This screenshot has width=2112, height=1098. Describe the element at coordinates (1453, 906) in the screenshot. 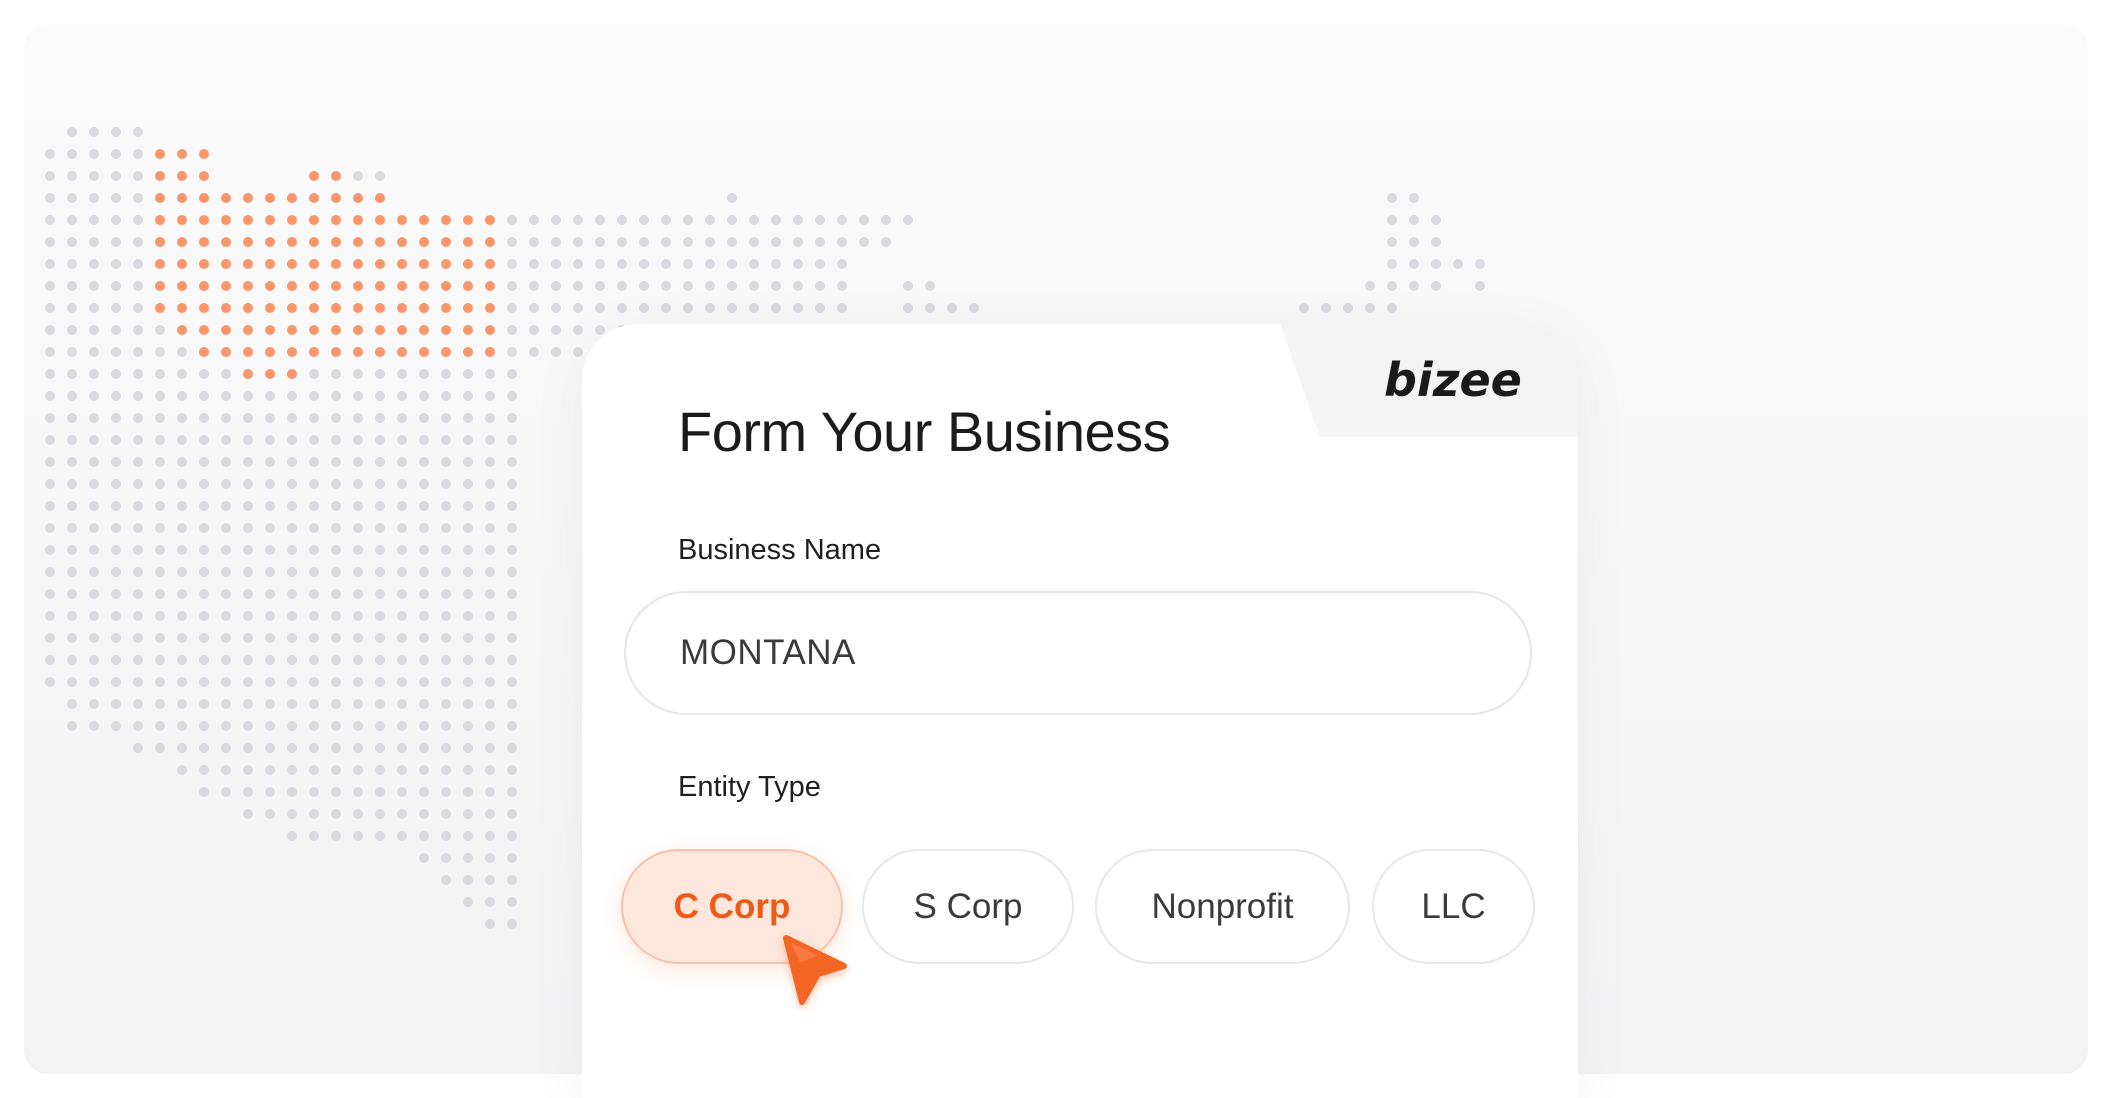

I see `entity-option-llc: LLC` at that location.